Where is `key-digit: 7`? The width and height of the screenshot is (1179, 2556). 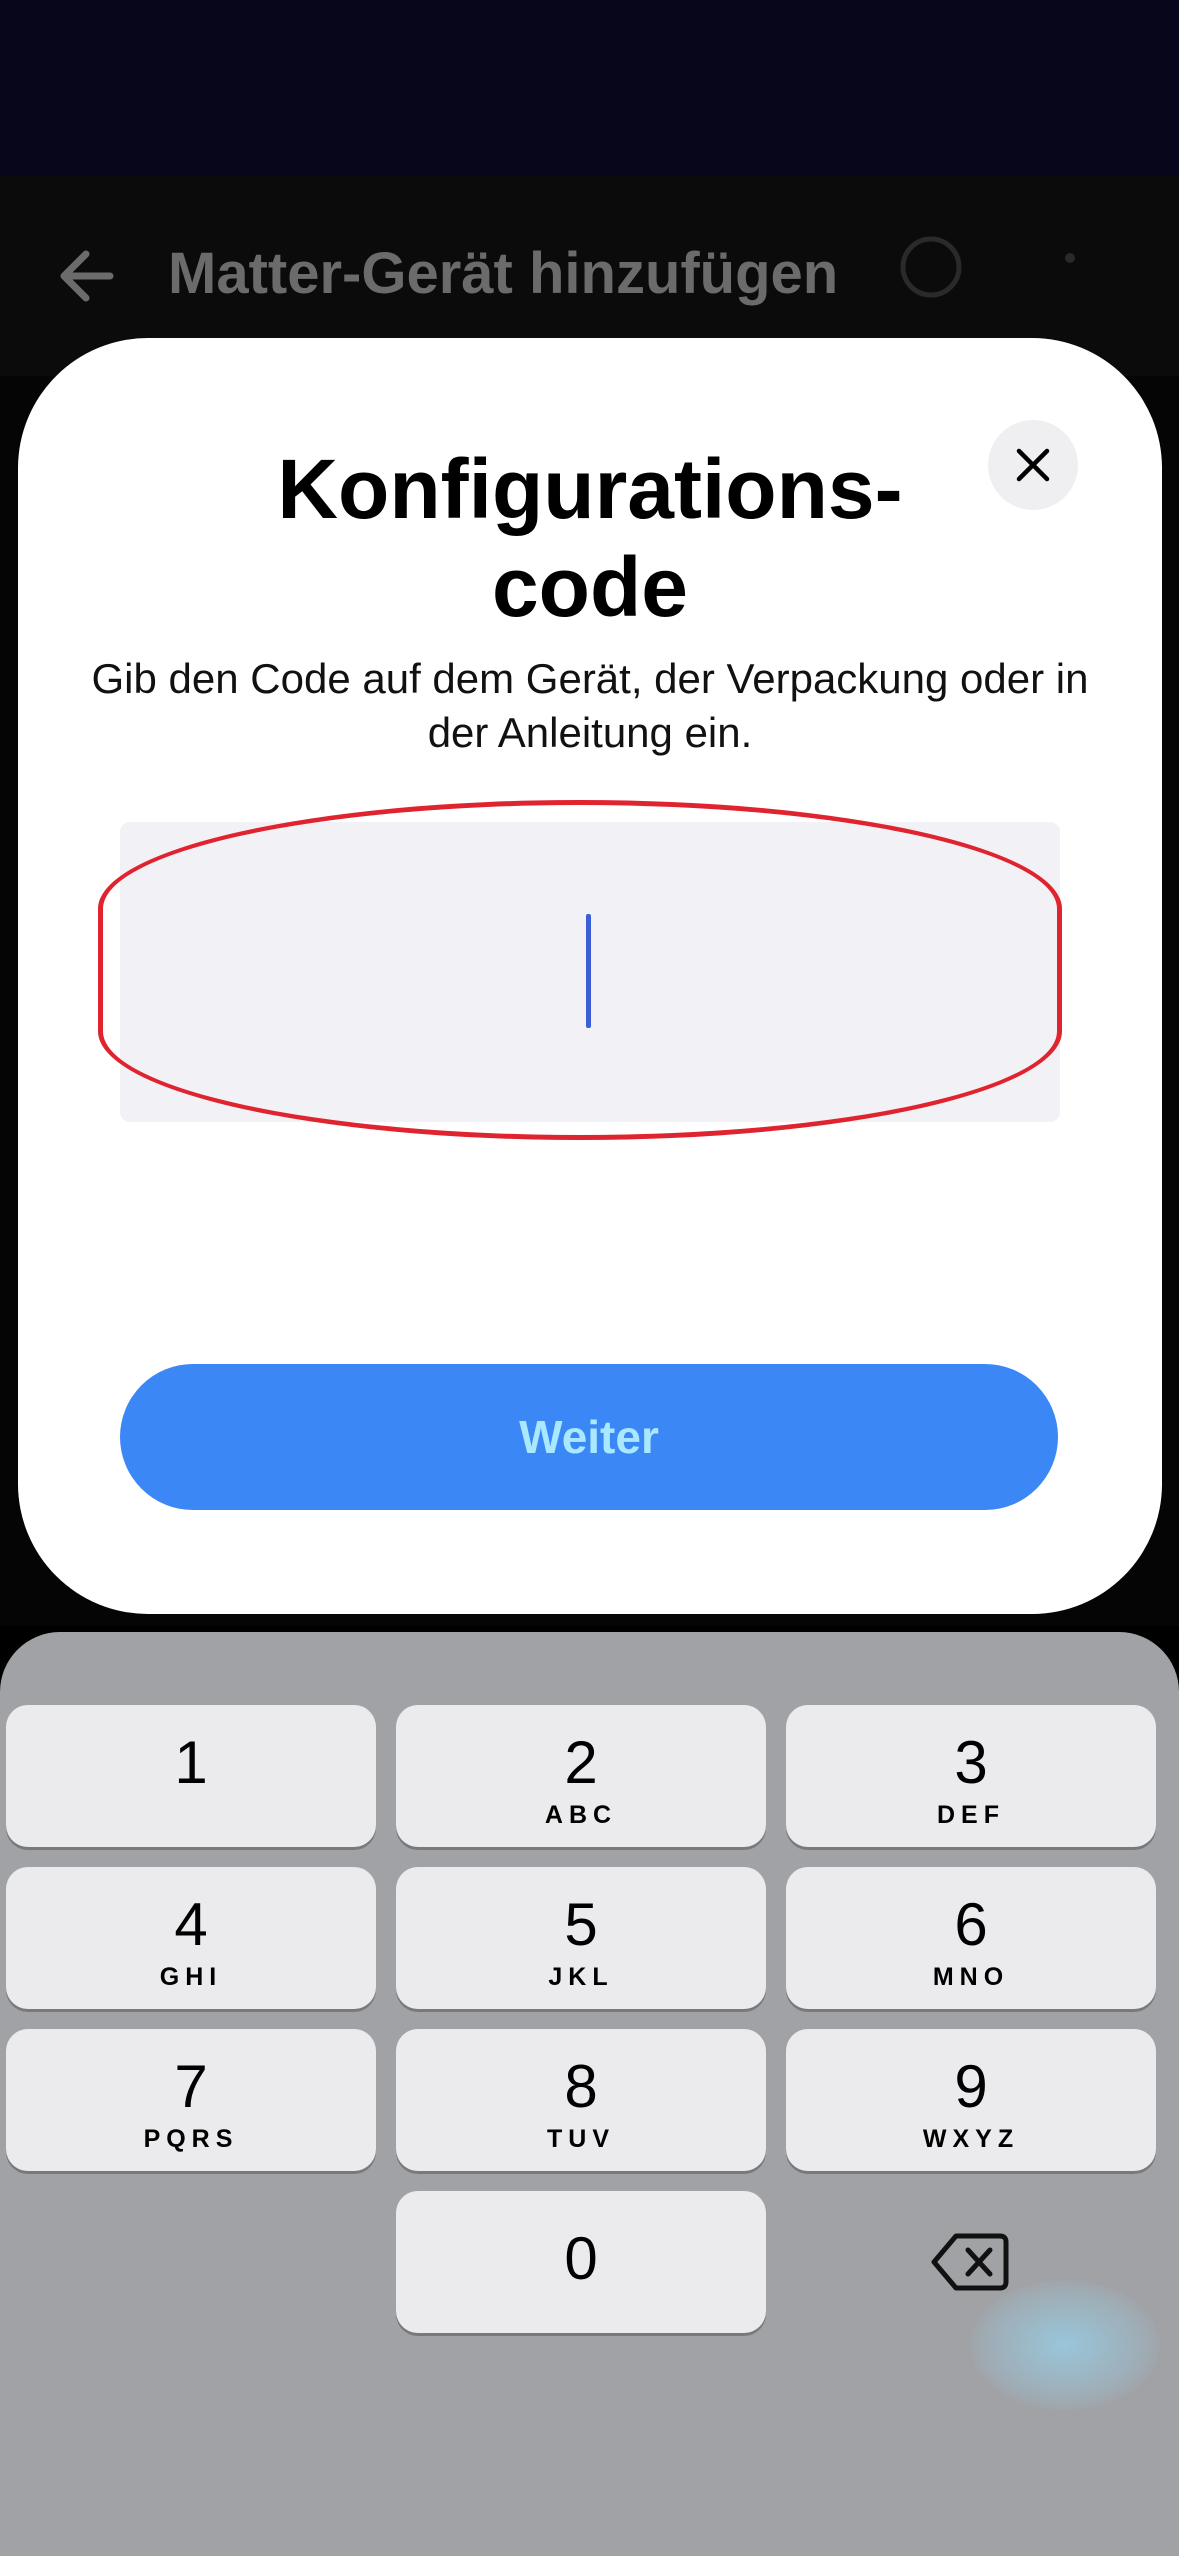 key-digit: 7 is located at coordinates (191, 2086).